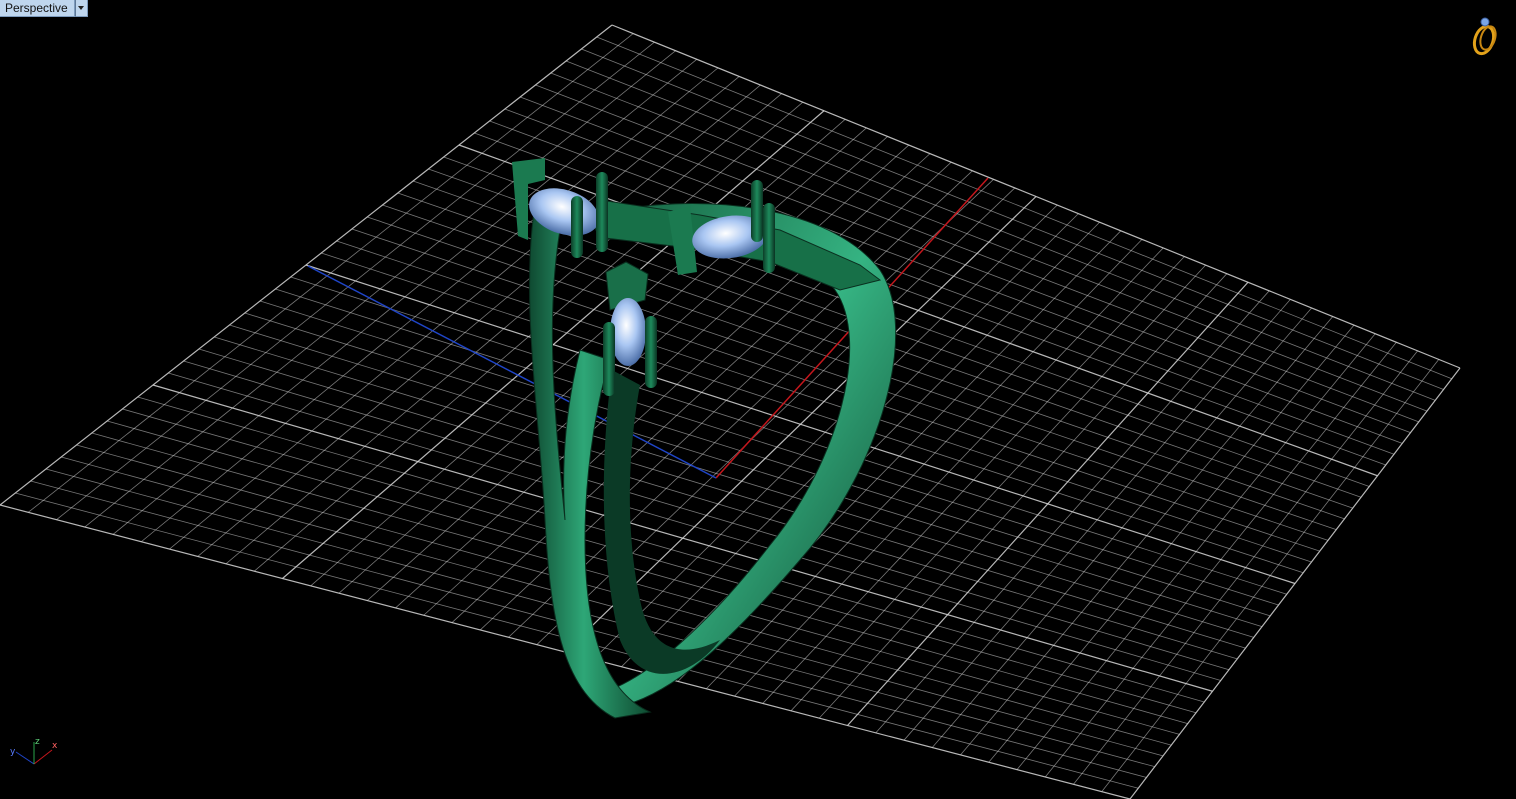  I want to click on gem-front, so click(628, 332).